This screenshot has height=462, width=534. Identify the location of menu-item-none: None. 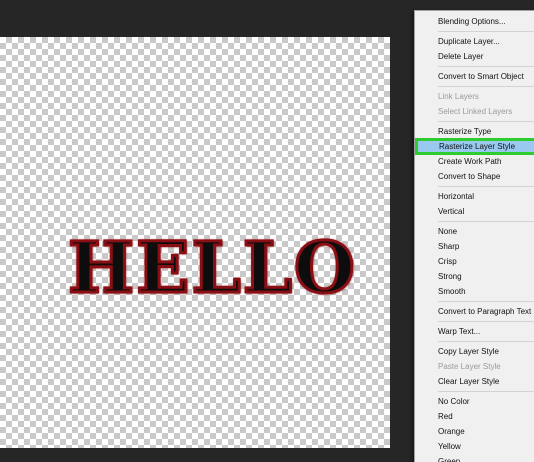
(474, 231).